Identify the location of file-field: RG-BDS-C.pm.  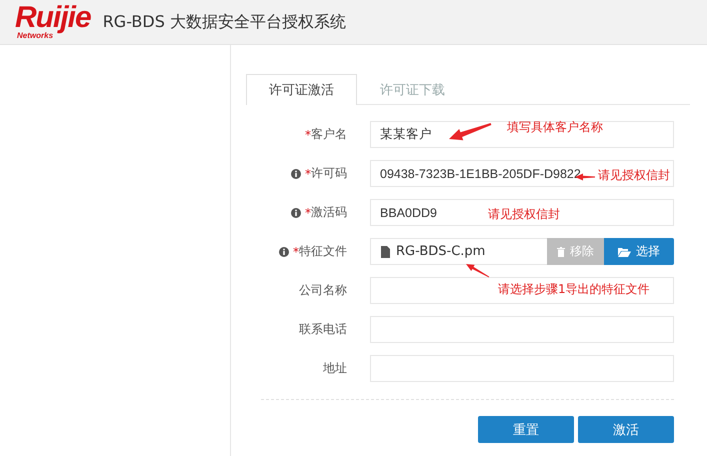
(458, 251).